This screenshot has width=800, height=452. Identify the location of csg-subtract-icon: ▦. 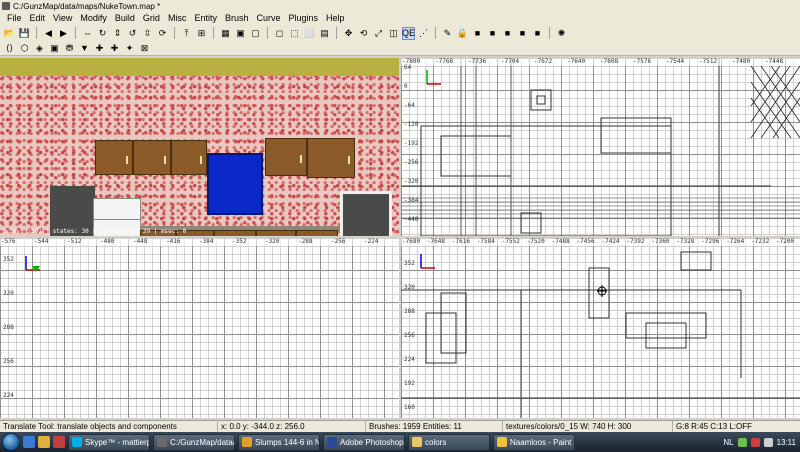
(225, 33).